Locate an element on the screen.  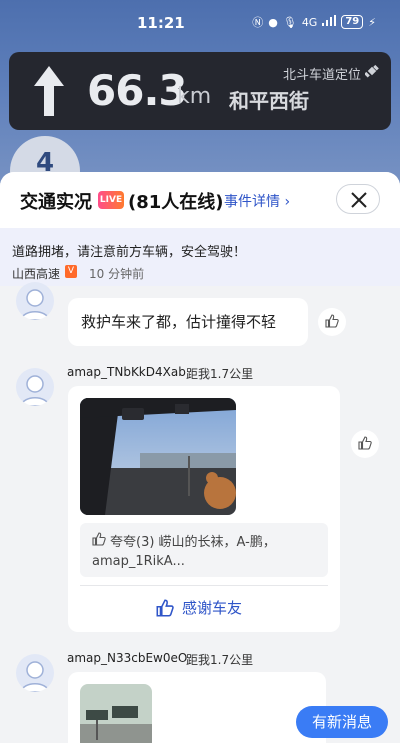
notice-time: 10 分钟前 is located at coordinates (117, 274).